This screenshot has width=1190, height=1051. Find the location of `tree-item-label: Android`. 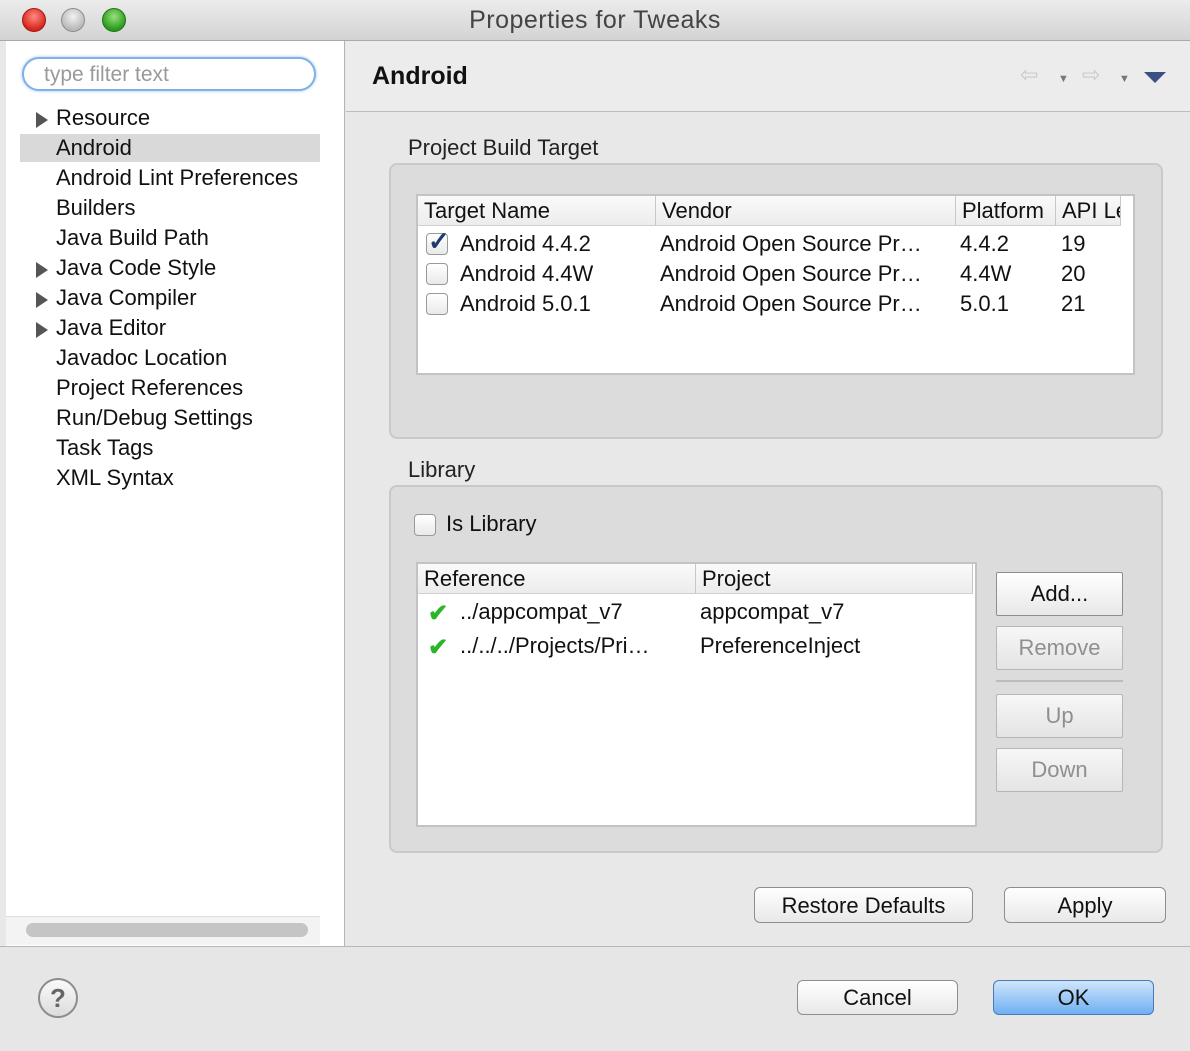

tree-item-label: Android is located at coordinates (94, 147).